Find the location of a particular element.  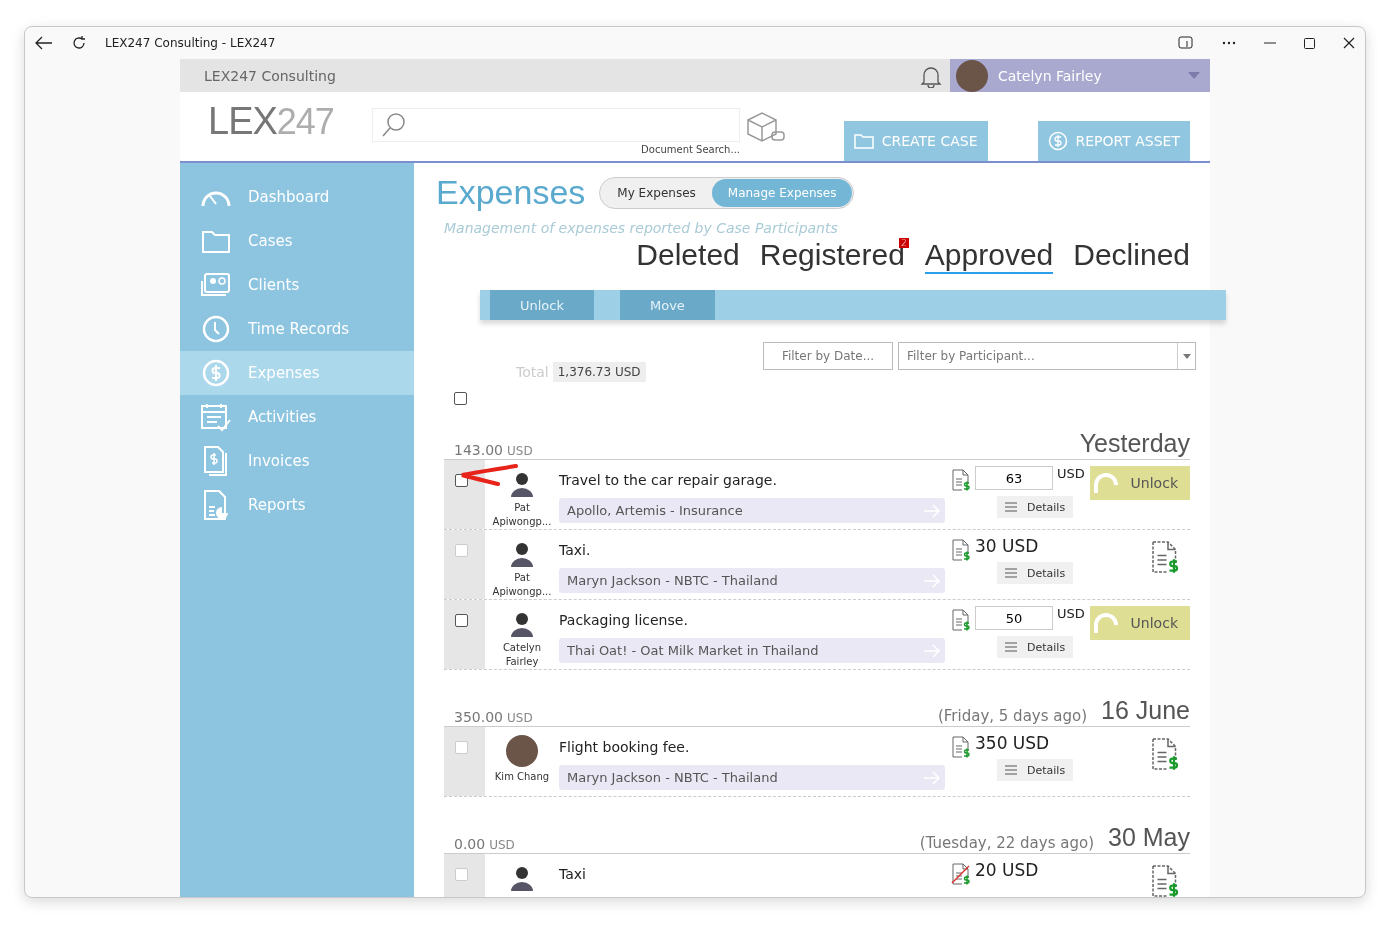

page-title: Expenses is located at coordinates (511, 192).